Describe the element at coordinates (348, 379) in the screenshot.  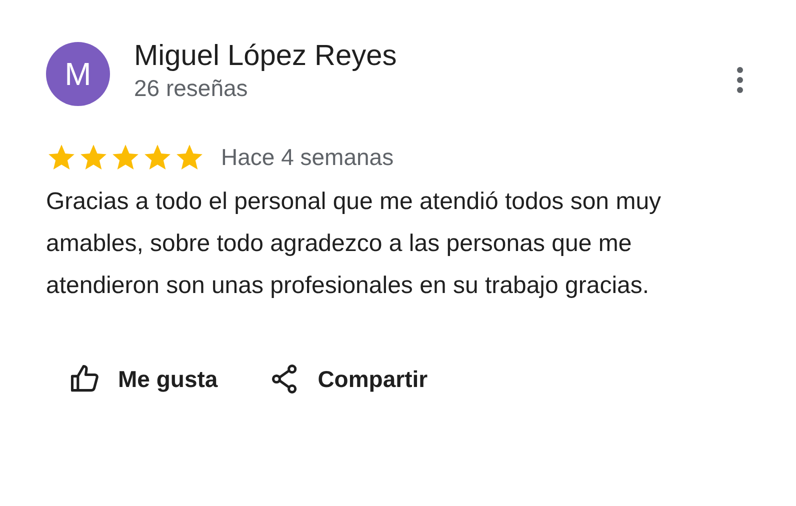
I see `share-button: Compartir` at that location.